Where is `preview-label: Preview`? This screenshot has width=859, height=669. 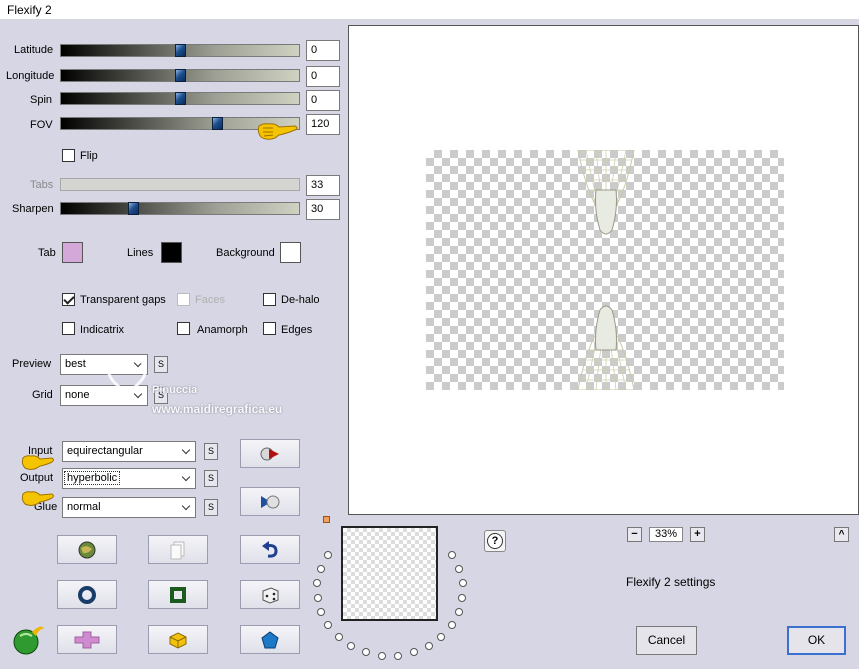 preview-label: Preview is located at coordinates (32, 364).